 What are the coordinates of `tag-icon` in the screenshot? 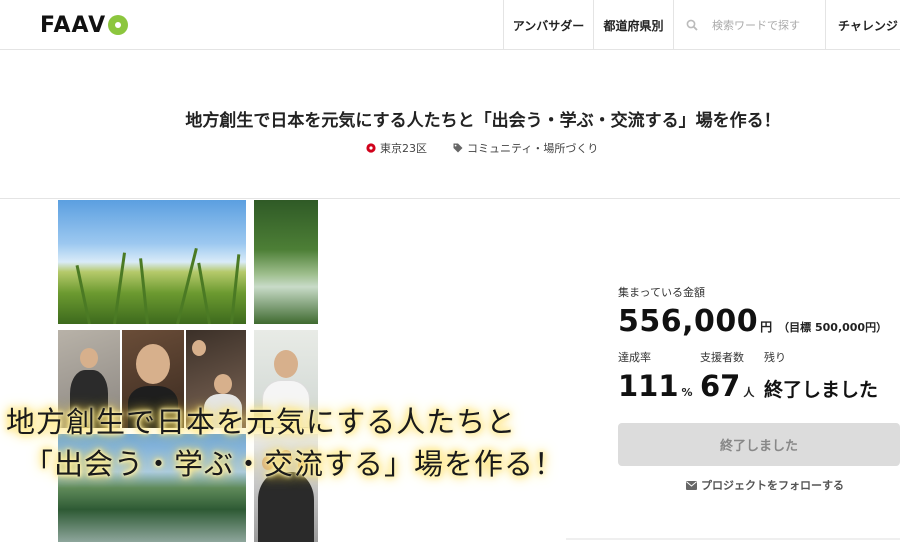 It's located at (458, 148).